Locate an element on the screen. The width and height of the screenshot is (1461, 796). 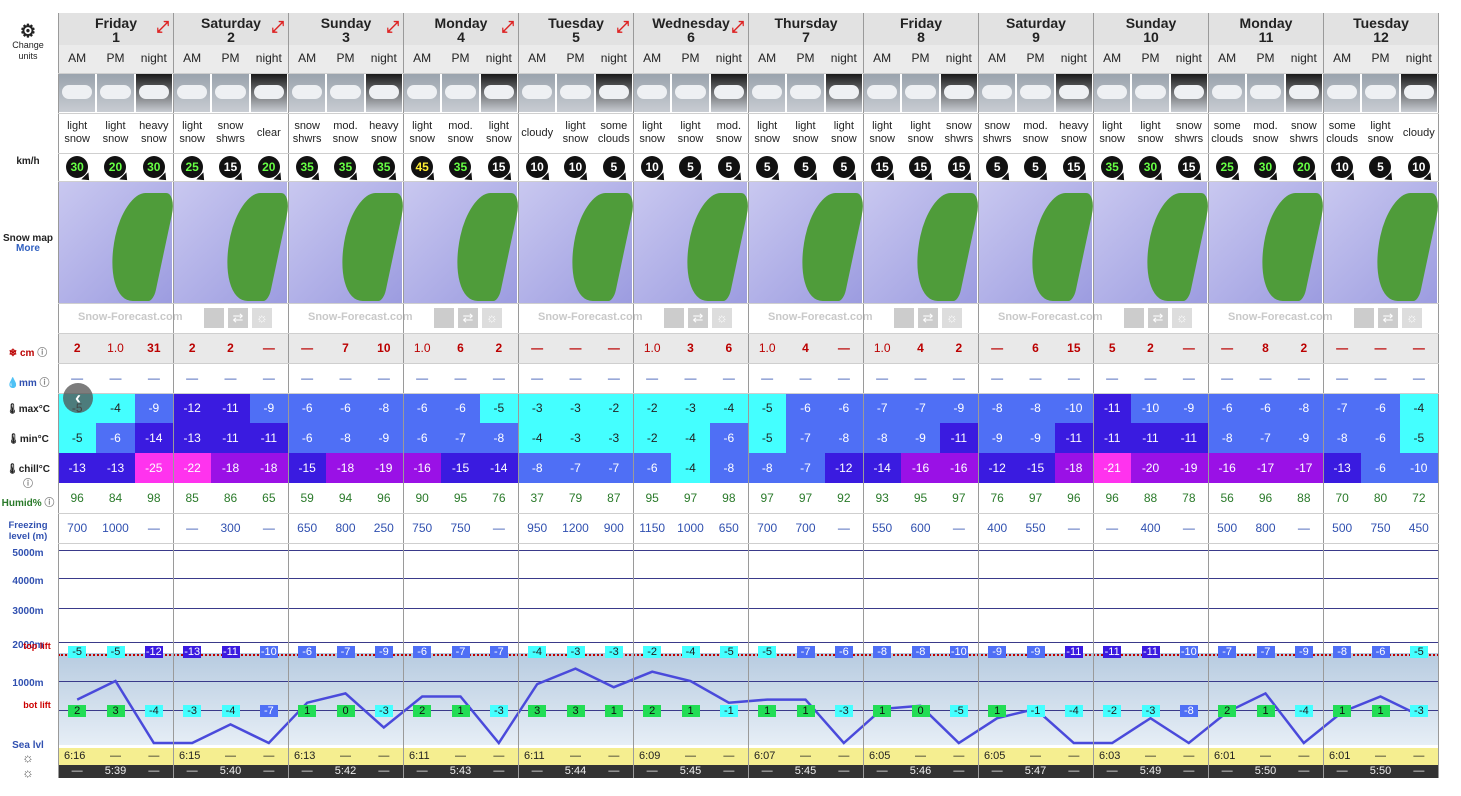
max-temp: -11 is located at coordinates (1112, 408).